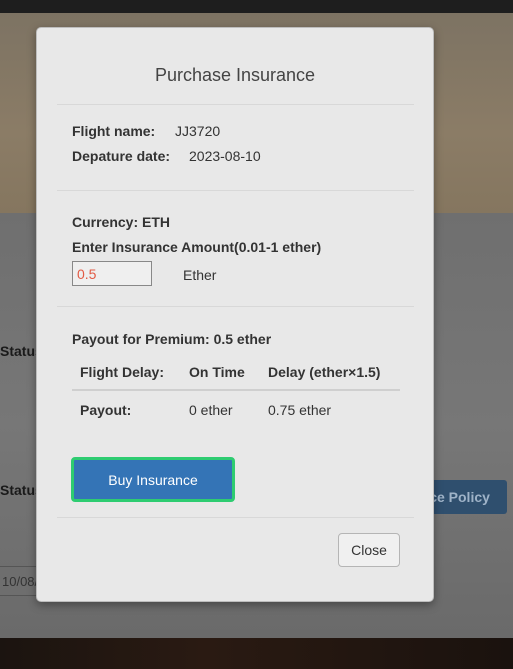 This screenshot has height=669, width=513. What do you see at coordinates (197, 247) in the screenshot?
I see `amount-label: Enter Insurance Amount(0.01-1 ether)` at bounding box center [197, 247].